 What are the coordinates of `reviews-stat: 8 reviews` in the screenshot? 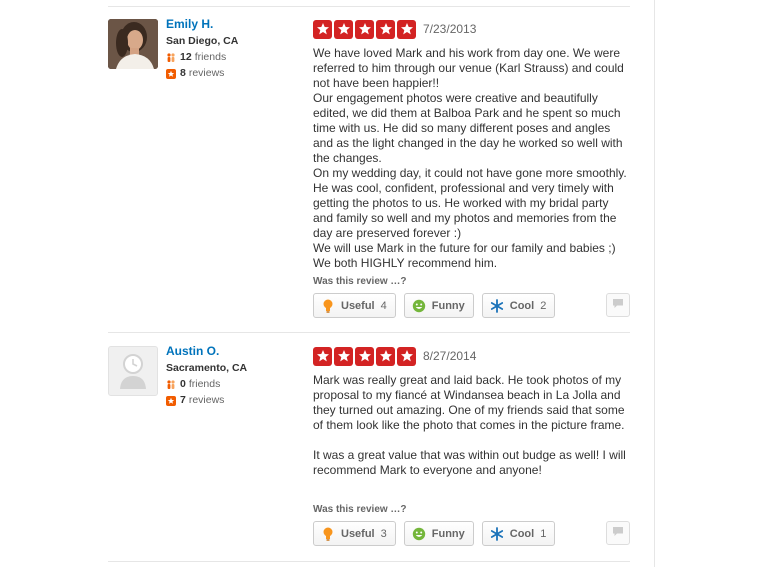 It's located at (231, 73).